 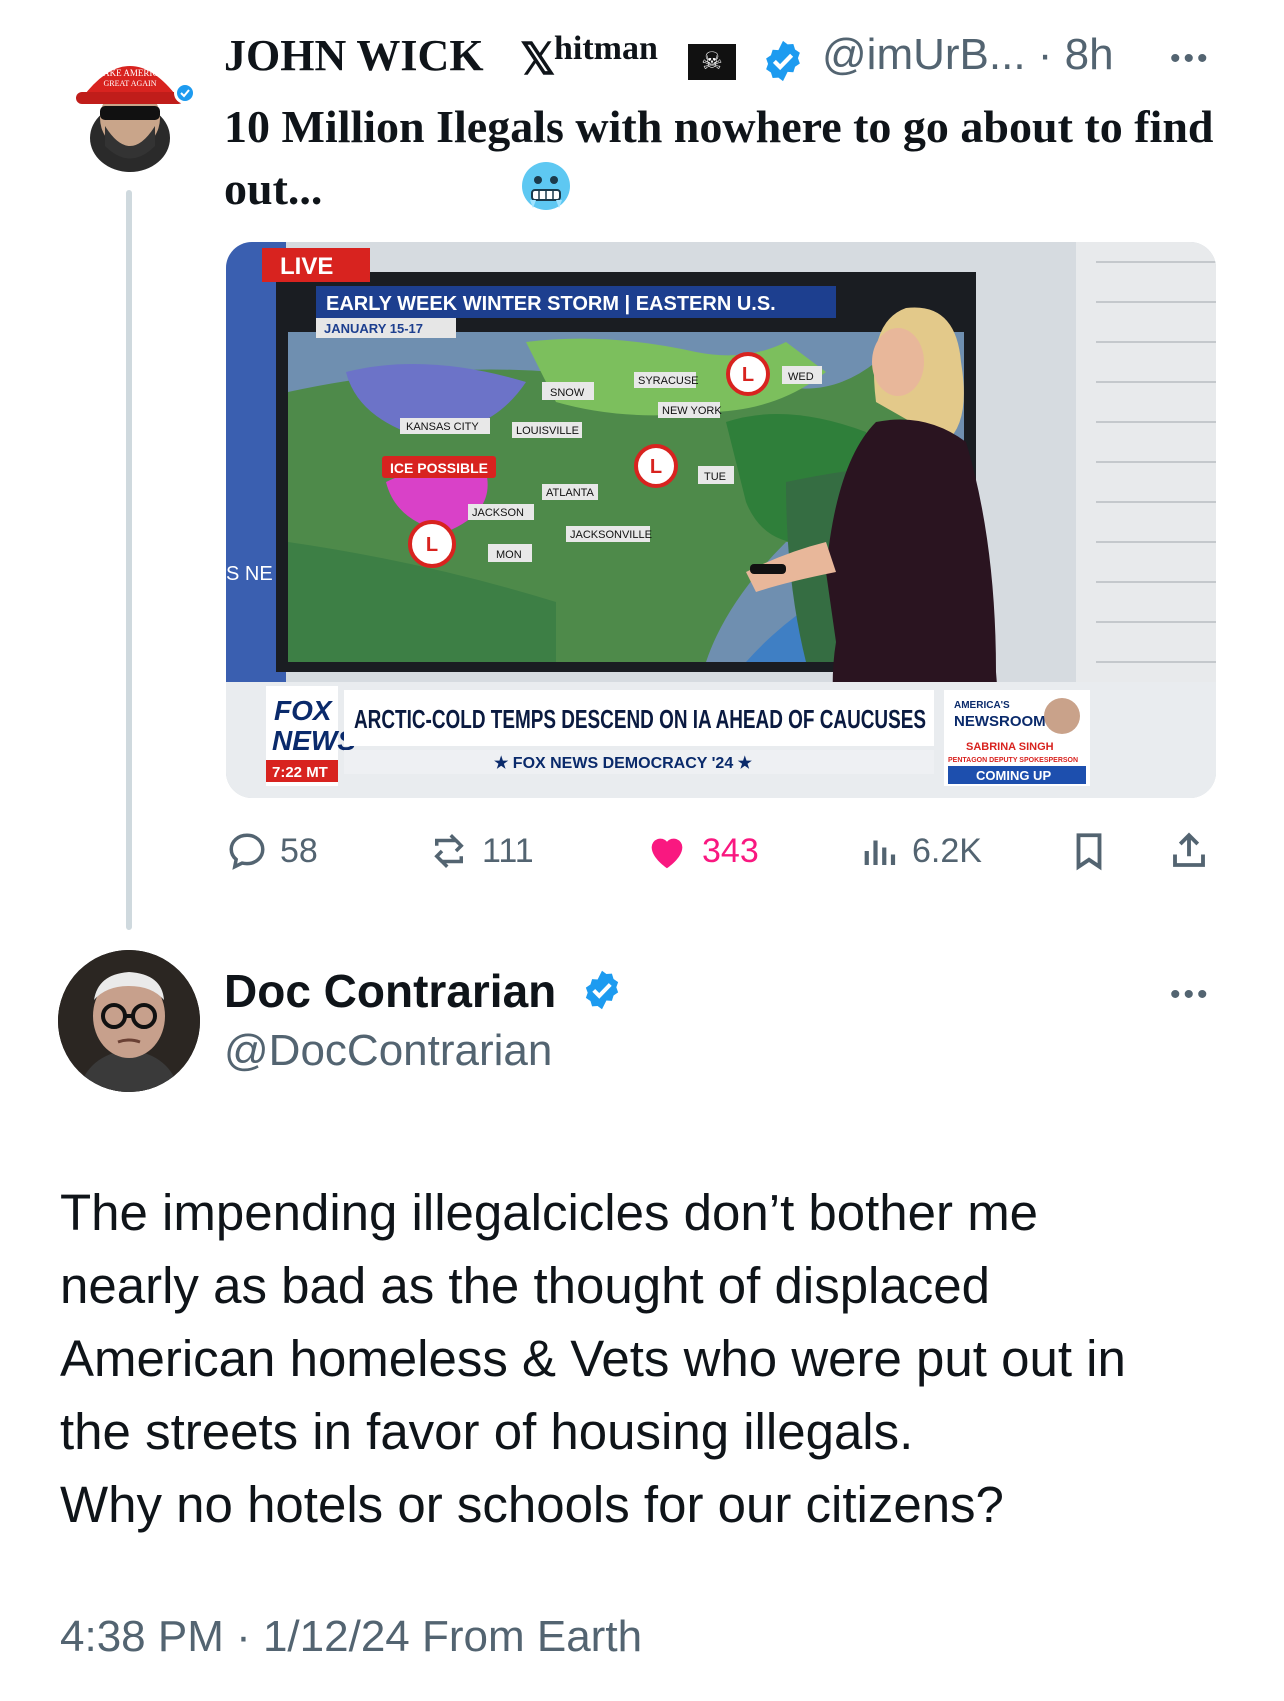 I want to click on label-tue: TUE, so click(x=715, y=477).